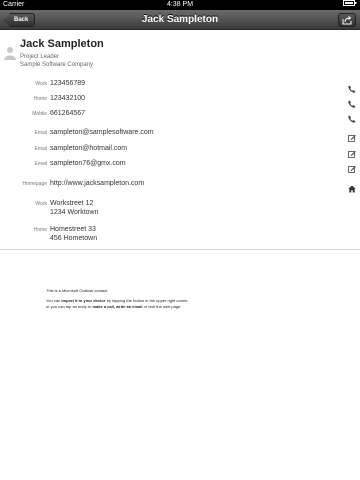 The height and width of the screenshot is (480, 360). Describe the element at coordinates (68, 83) in the screenshot. I see `phone-number: 123456789` at that location.